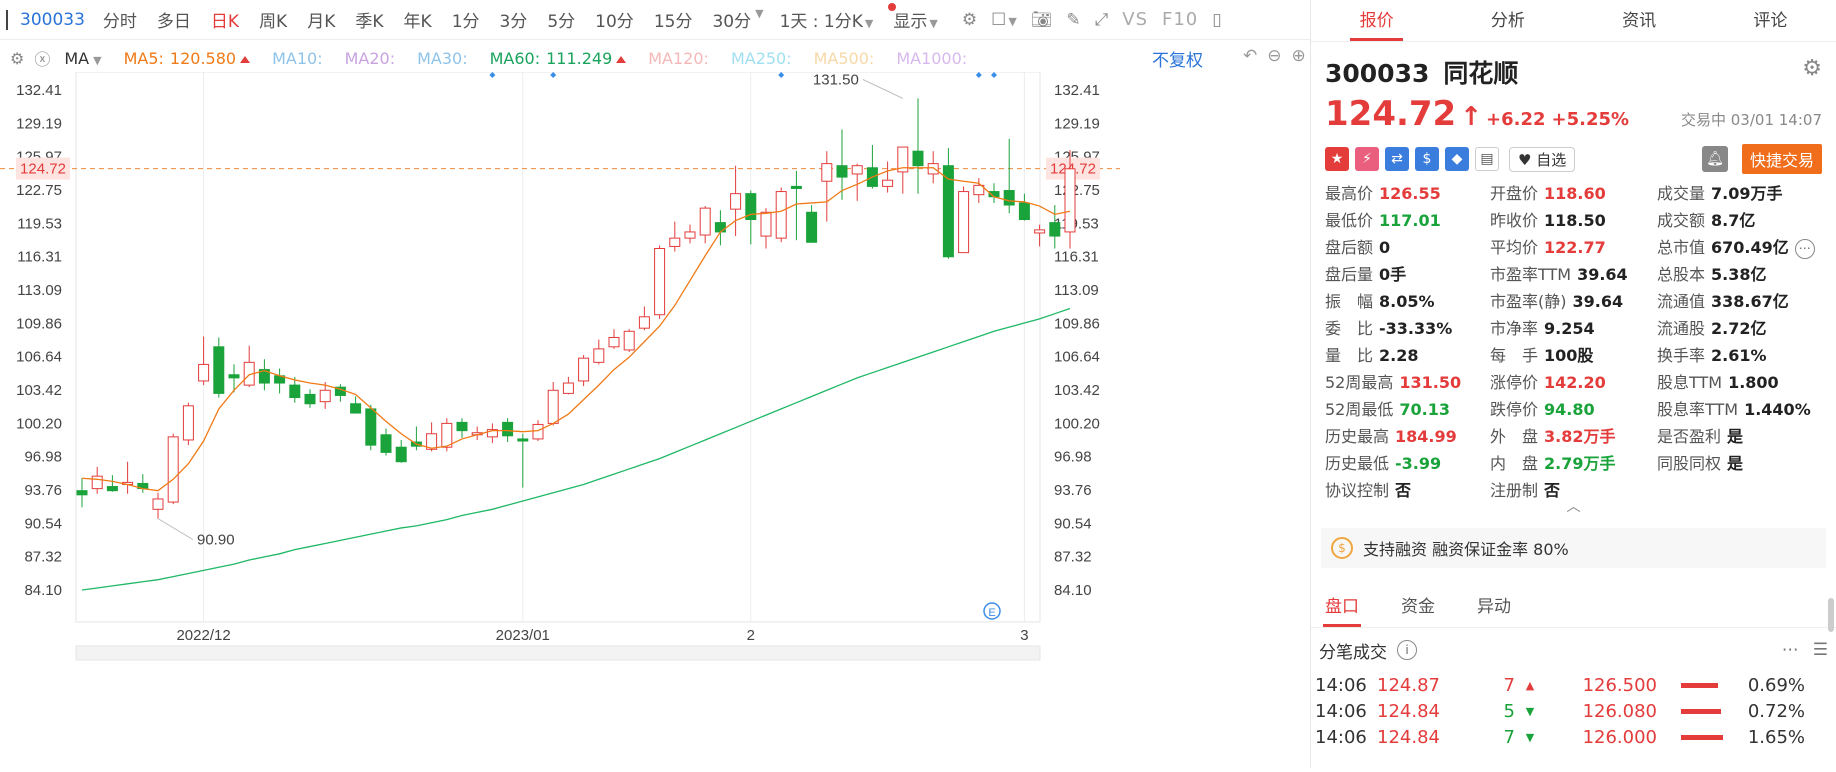 The width and height of the screenshot is (1836, 772). Describe the element at coordinates (39, 257) in the screenshot. I see `y-tick-label: 116.31` at that location.